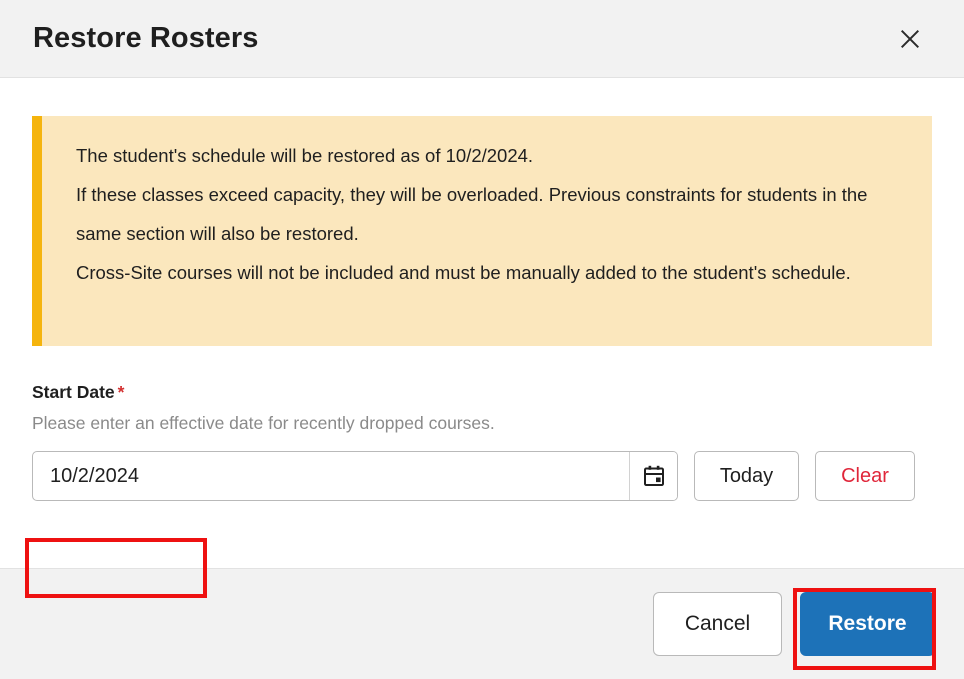 The width and height of the screenshot is (964, 679). I want to click on close-button, so click(910, 39).